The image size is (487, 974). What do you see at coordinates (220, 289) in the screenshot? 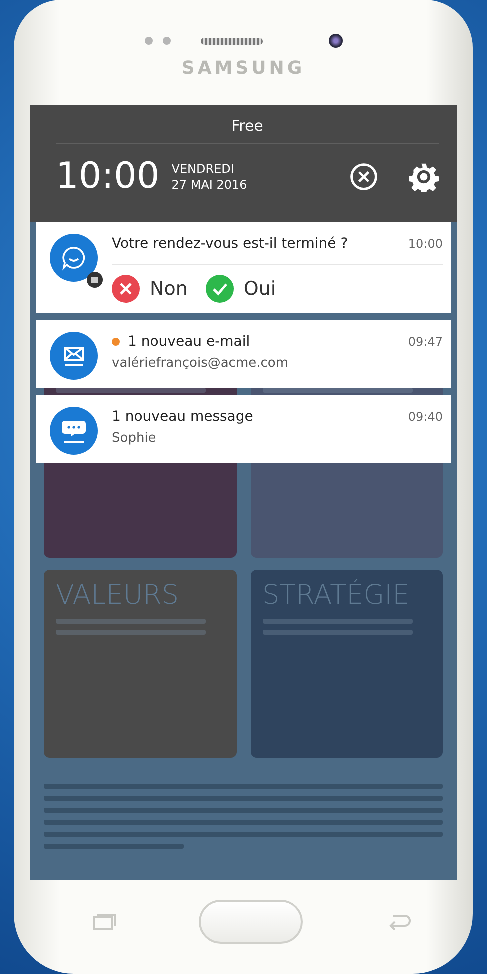
I see `check-icon` at bounding box center [220, 289].